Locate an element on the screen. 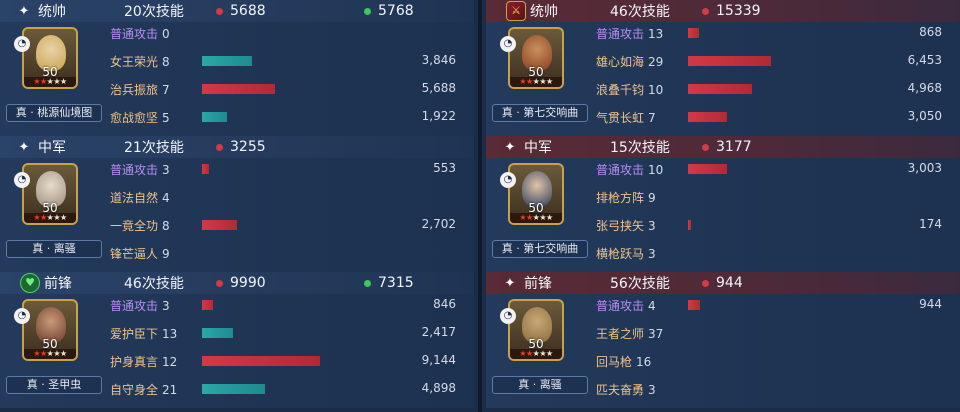 This screenshot has height=412, width=960. skill-name: 自守身全 21 is located at coordinates (143, 389).